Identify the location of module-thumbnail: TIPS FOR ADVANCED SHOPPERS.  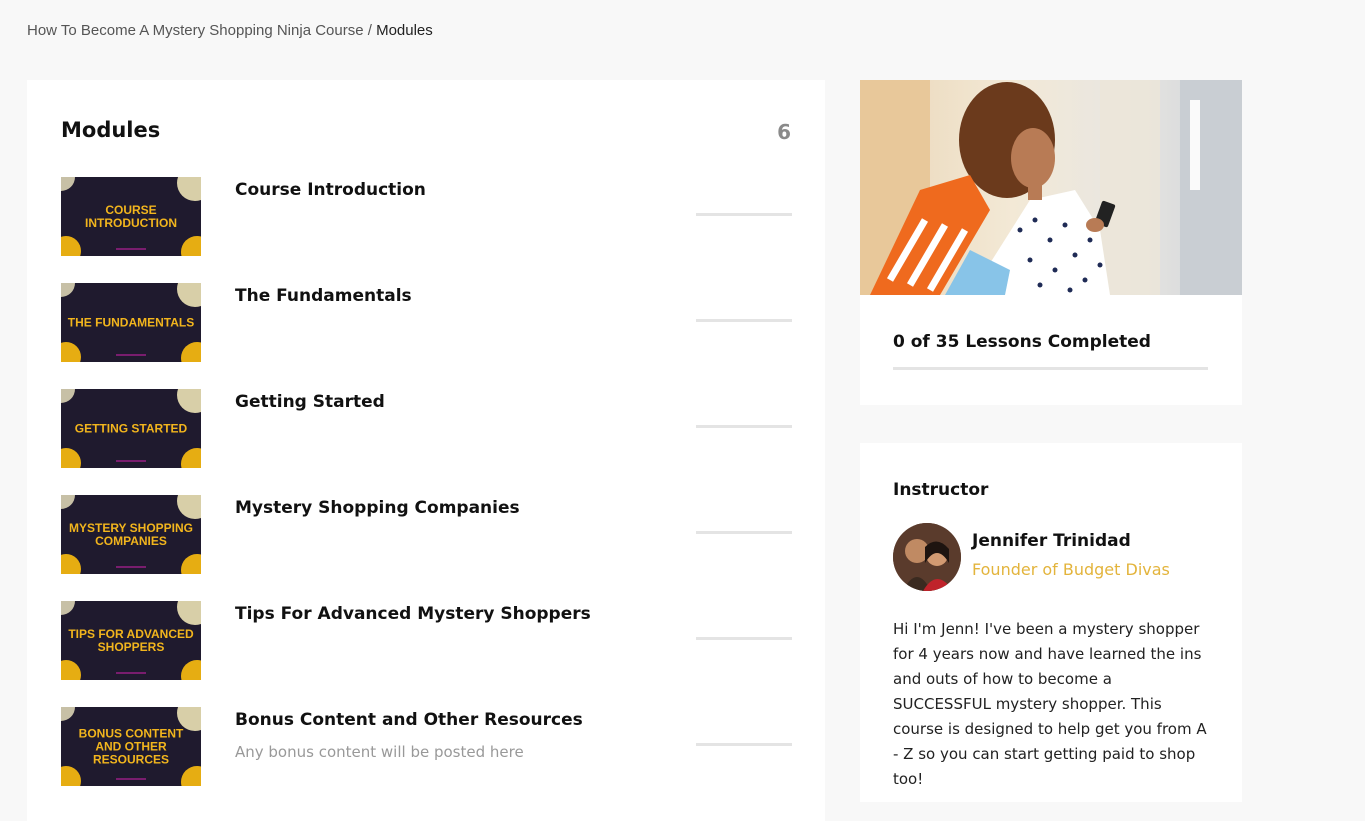
(131, 640).